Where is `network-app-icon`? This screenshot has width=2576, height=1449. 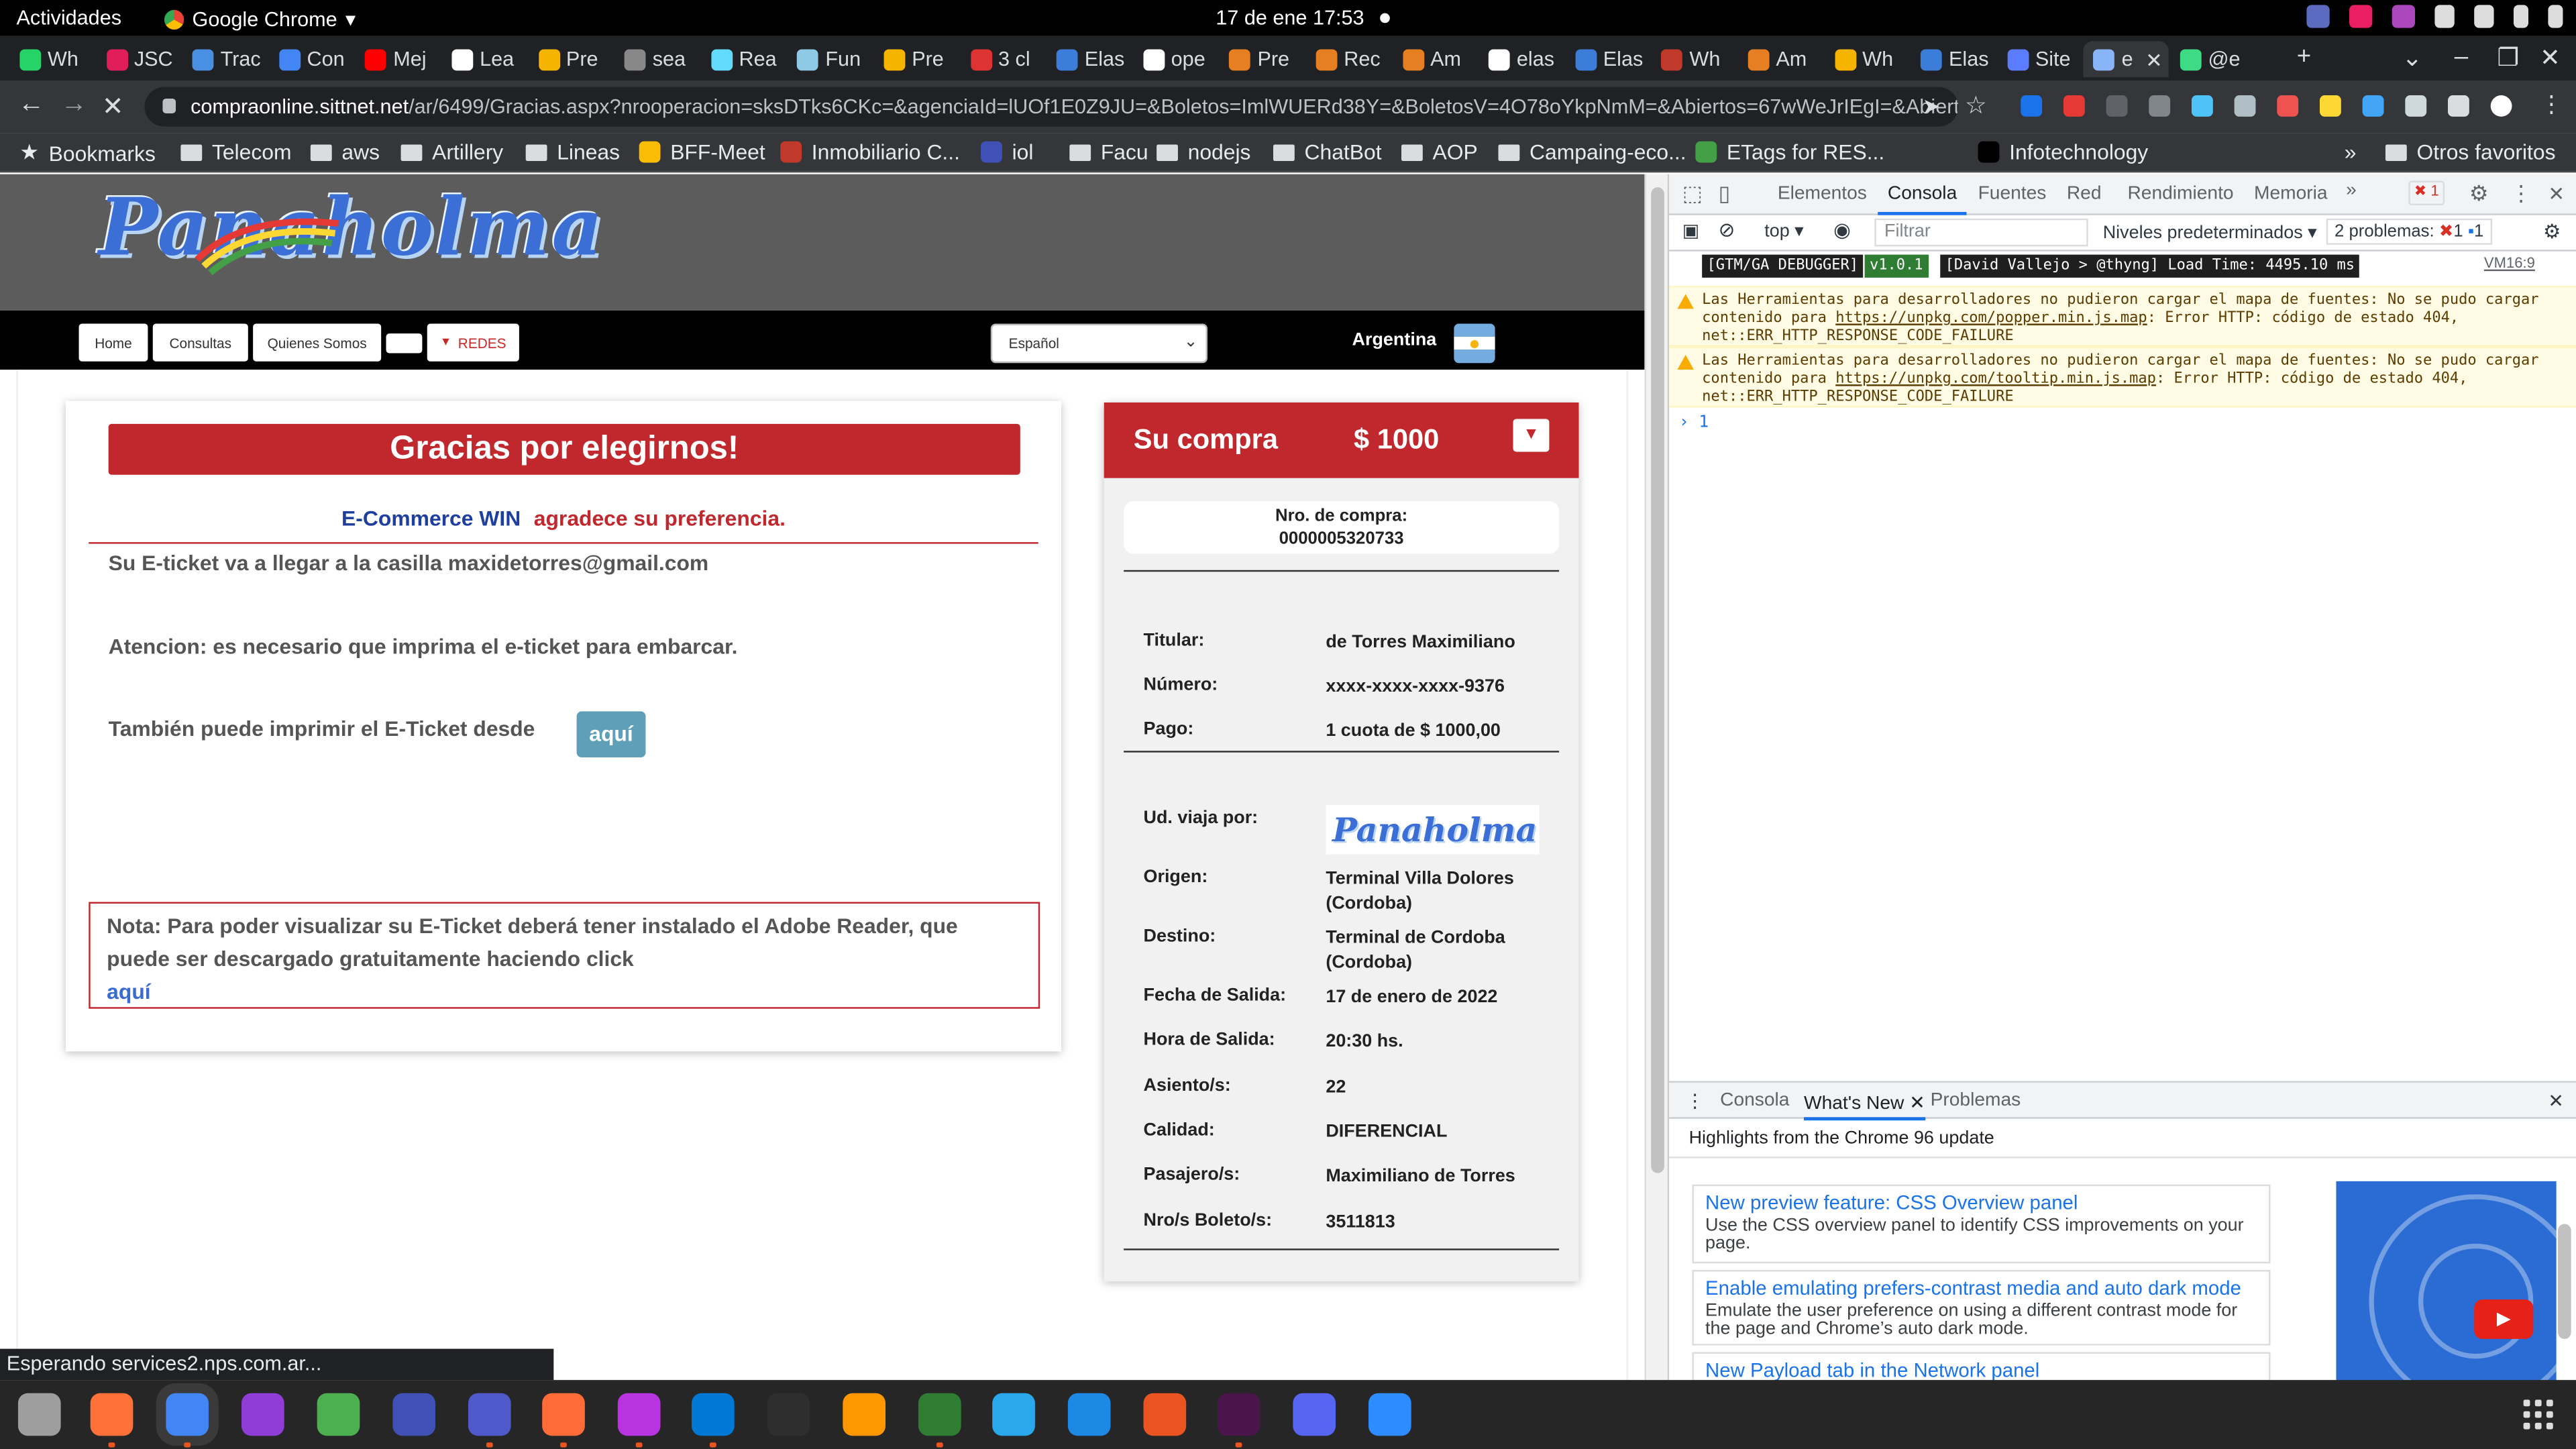 network-app-icon is located at coordinates (2318, 16).